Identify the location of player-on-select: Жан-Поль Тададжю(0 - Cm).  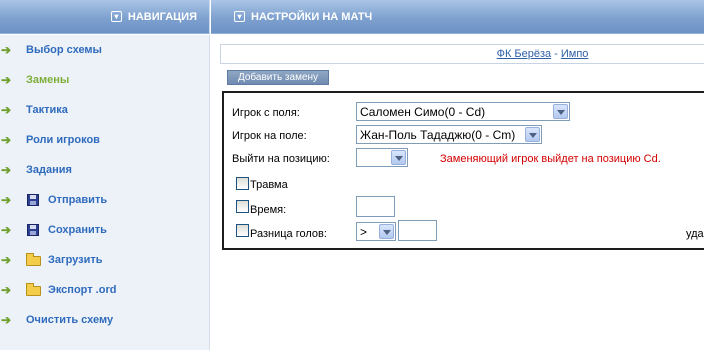
(449, 134).